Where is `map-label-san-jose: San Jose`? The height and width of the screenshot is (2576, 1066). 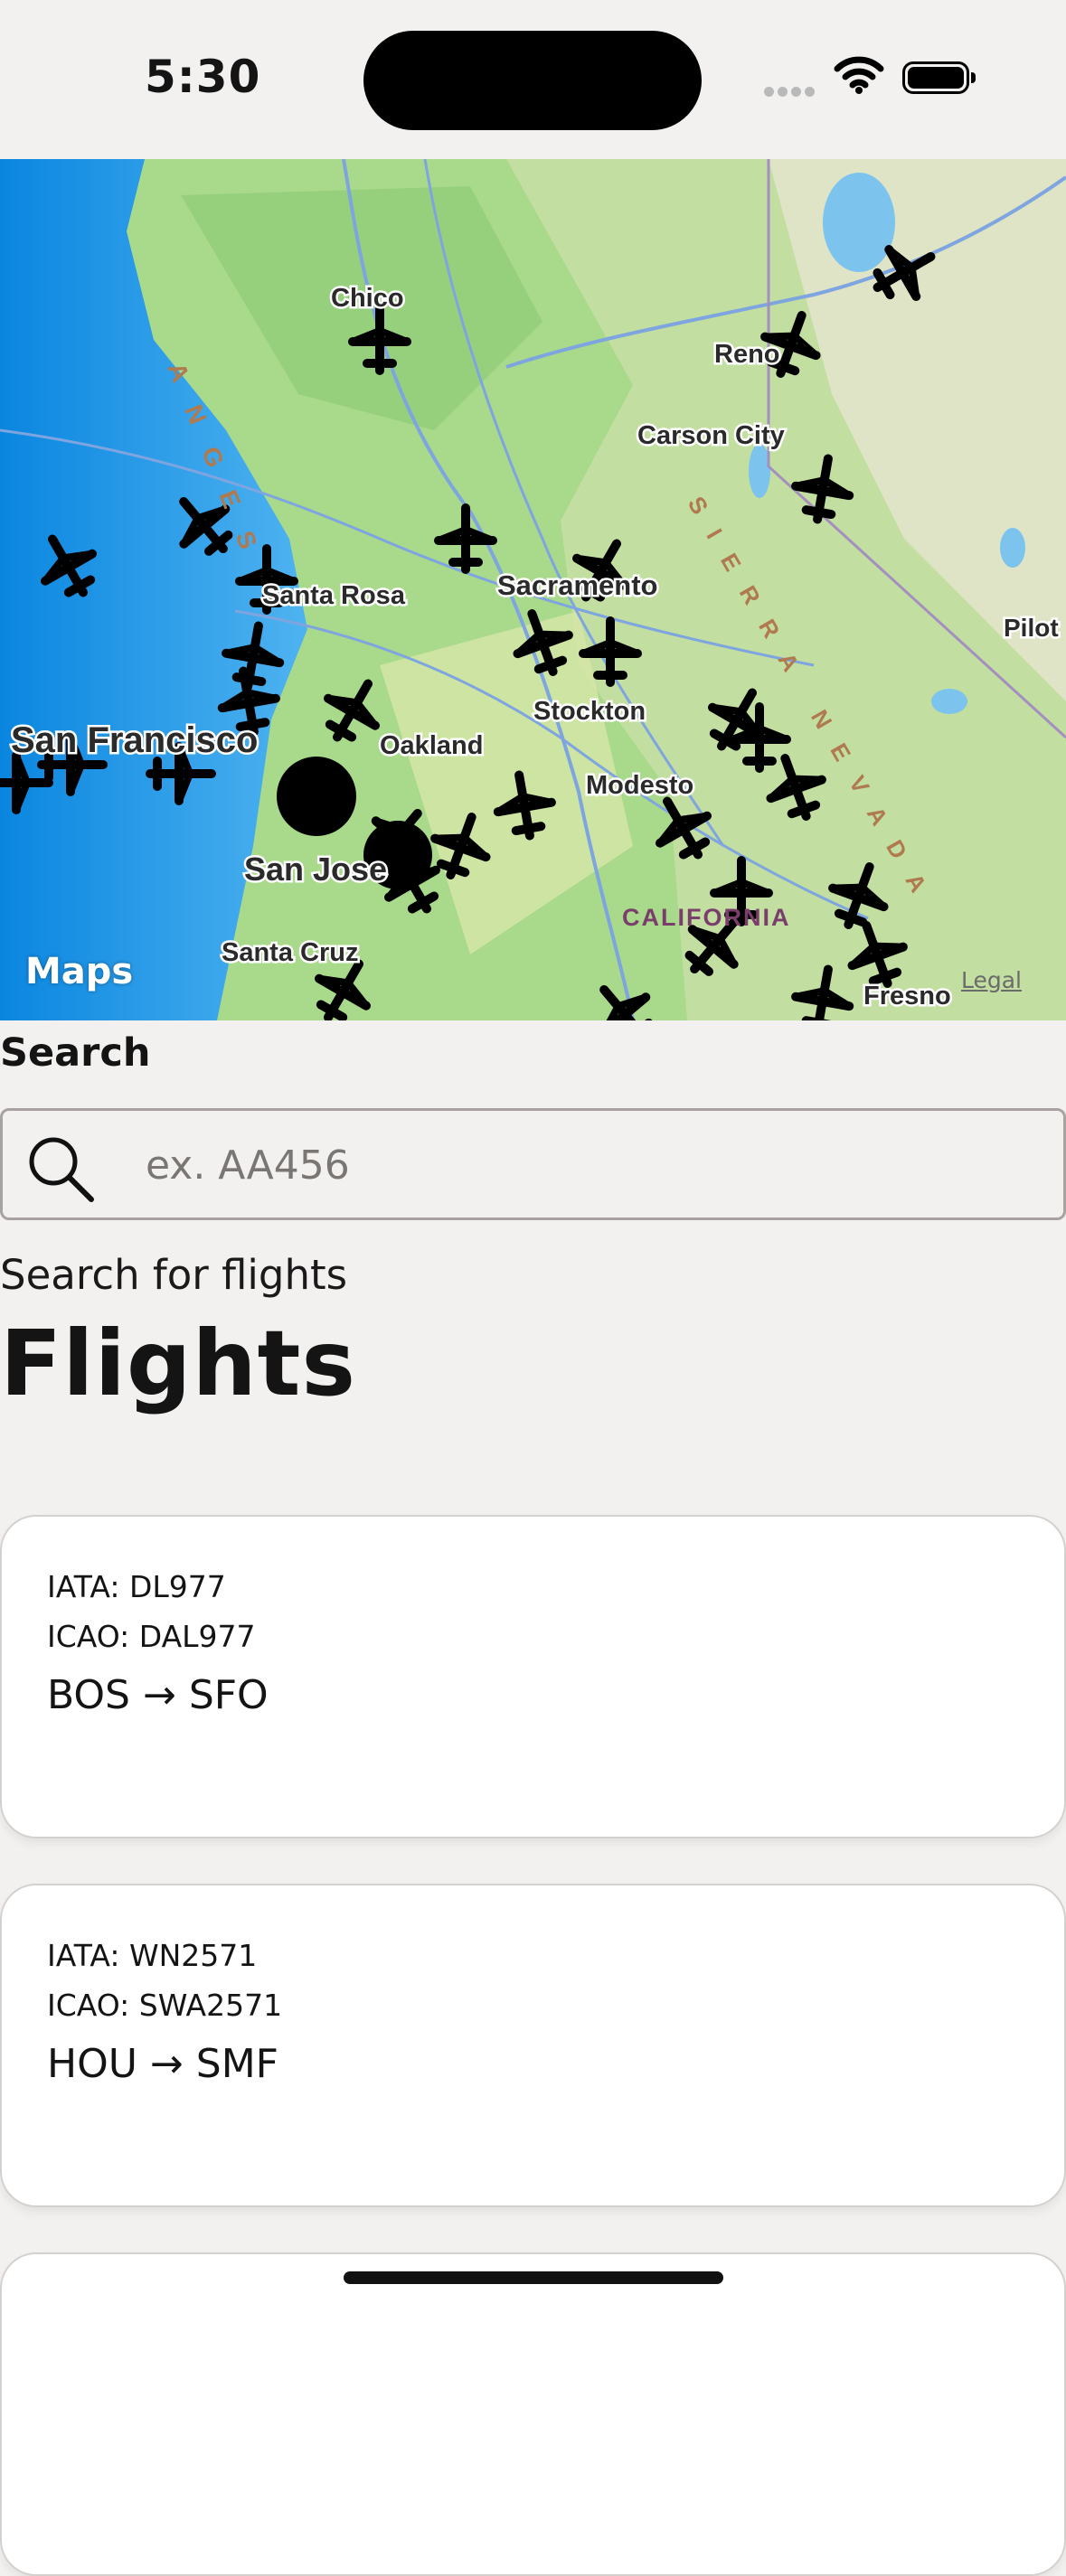
map-label-san-jose: San Jose is located at coordinates (315, 870).